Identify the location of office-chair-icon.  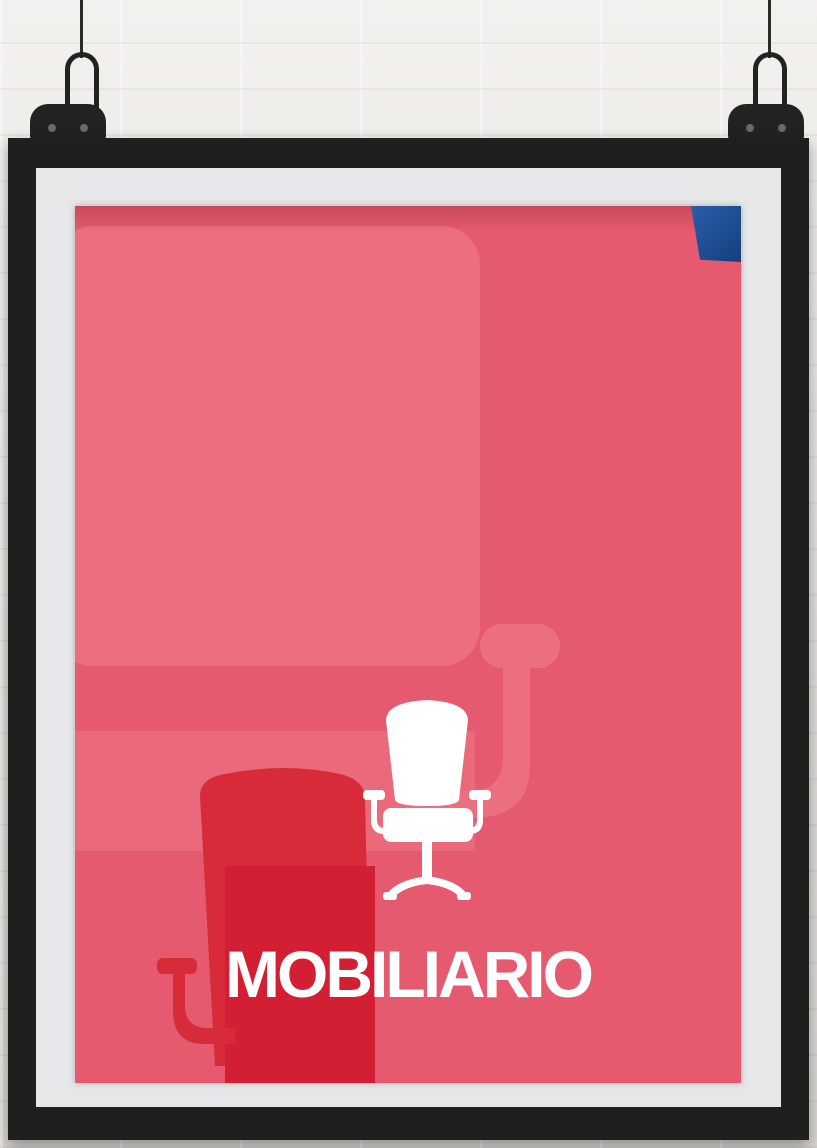
(427, 803).